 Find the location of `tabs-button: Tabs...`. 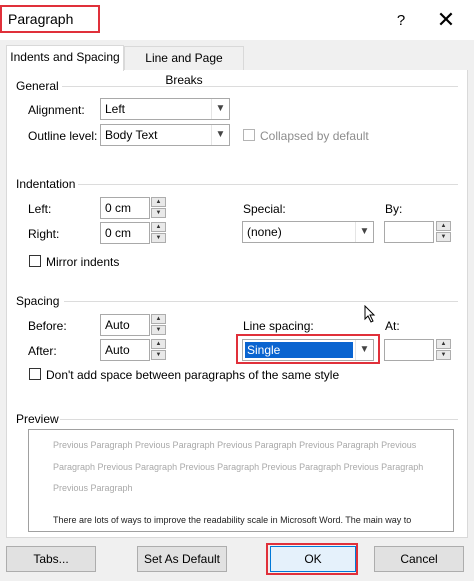

tabs-button: Tabs... is located at coordinates (51, 559).